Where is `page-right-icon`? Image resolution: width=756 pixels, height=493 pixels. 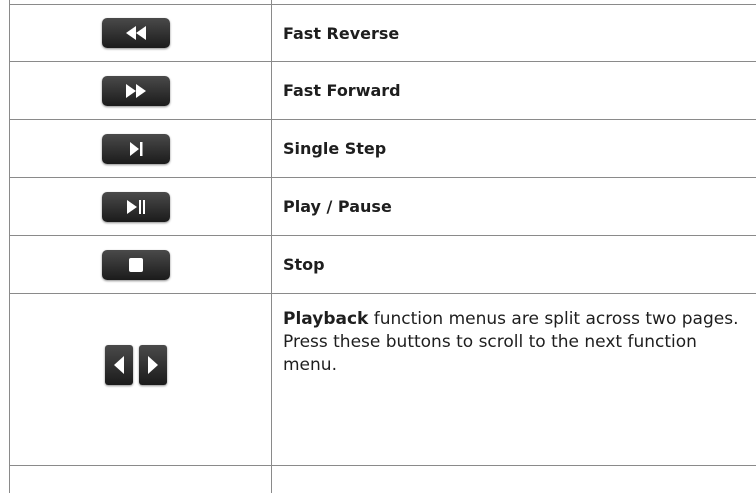
page-right-icon is located at coordinates (152, 365).